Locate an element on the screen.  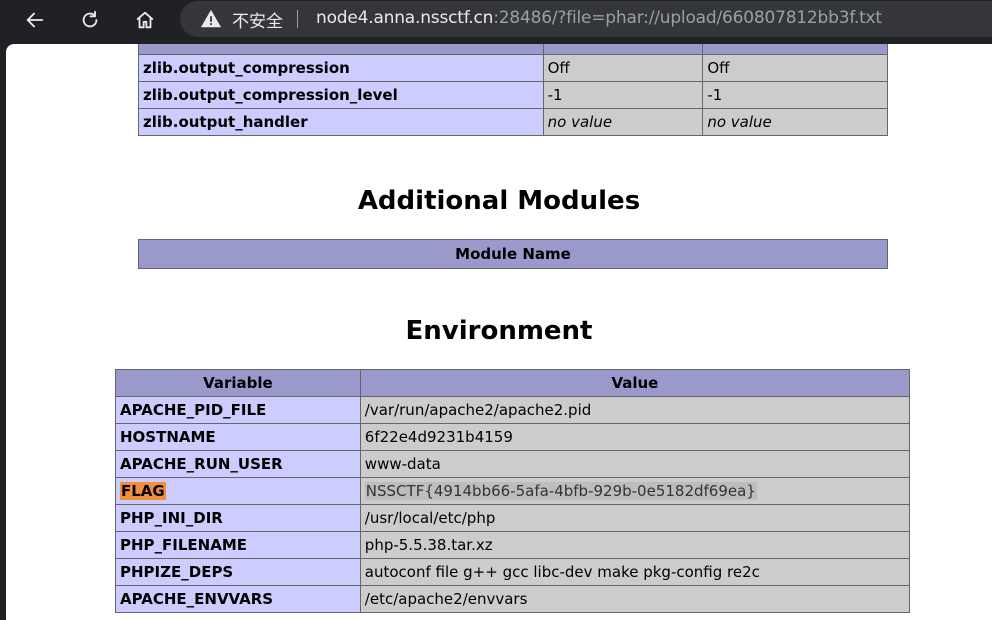
env-variable-name: PHPIZE_DEPS is located at coordinates (238, 572).